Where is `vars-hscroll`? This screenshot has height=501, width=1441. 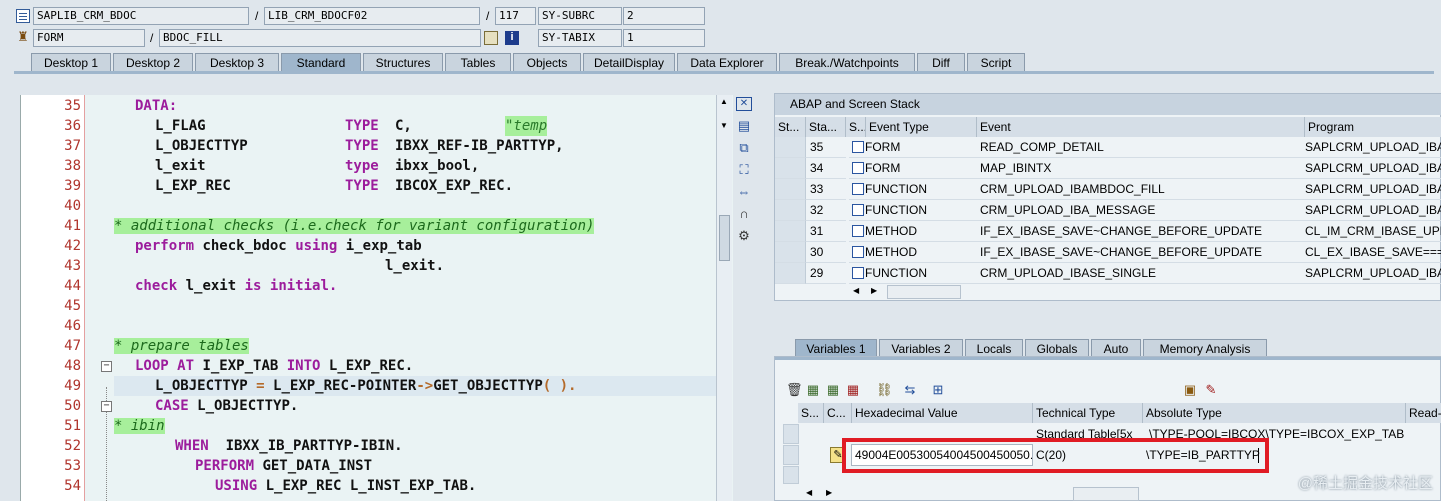 vars-hscroll is located at coordinates (1106, 494).